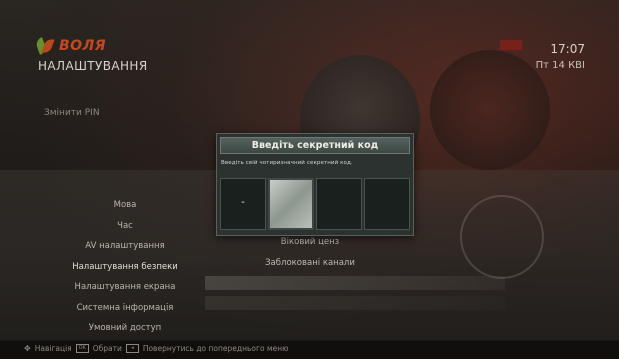  What do you see at coordinates (490, 110) in the screenshot?
I see `background-figure` at bounding box center [490, 110].